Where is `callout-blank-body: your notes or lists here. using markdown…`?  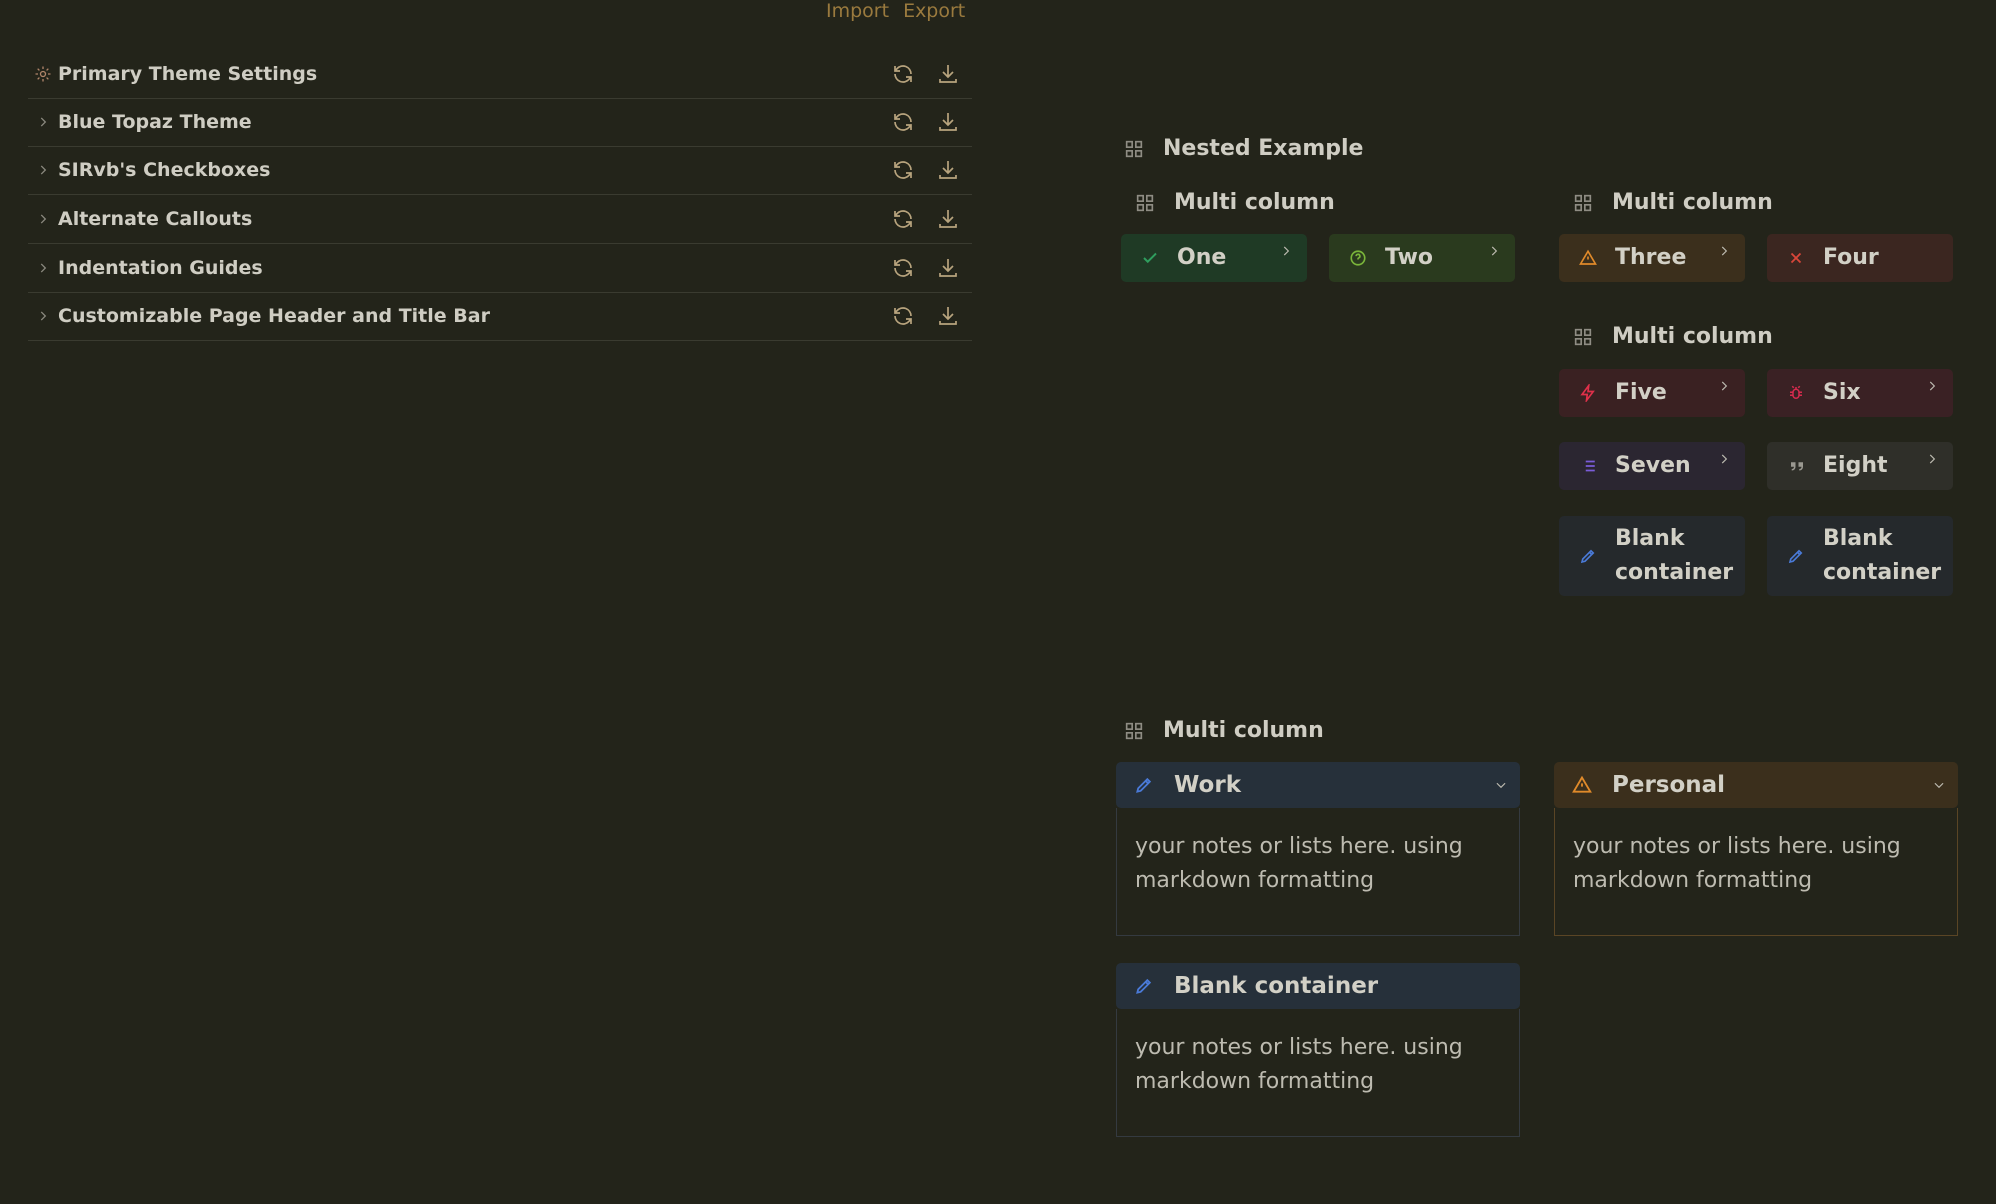
callout-blank-body: your notes or lists here. using markdown… is located at coordinates (1318, 1073).